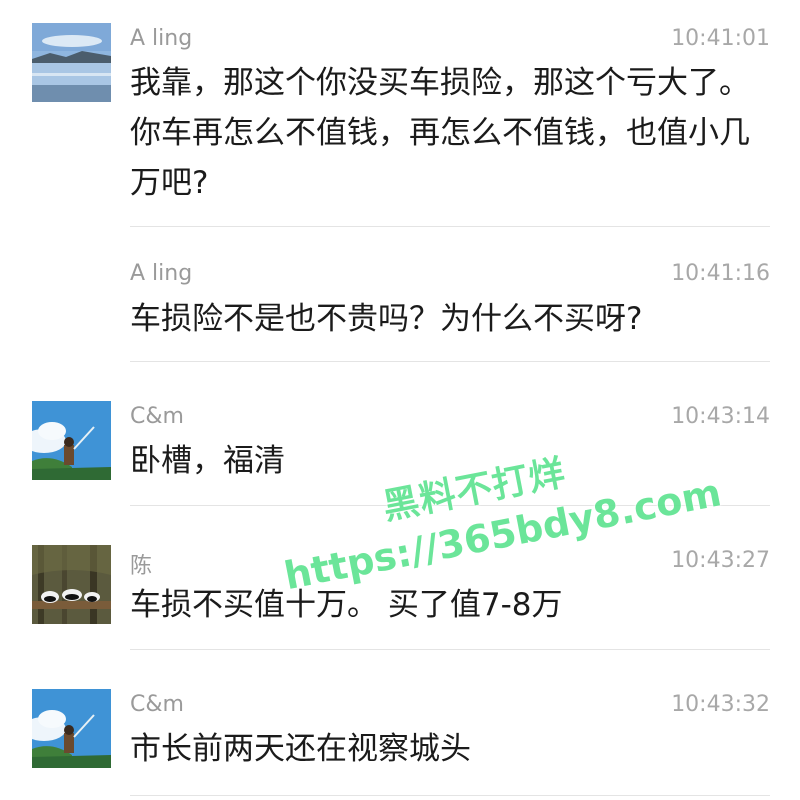 The width and height of the screenshot is (800, 800). Describe the element at coordinates (720, 704) in the screenshot. I see `timestamp: 10:43:32` at that location.